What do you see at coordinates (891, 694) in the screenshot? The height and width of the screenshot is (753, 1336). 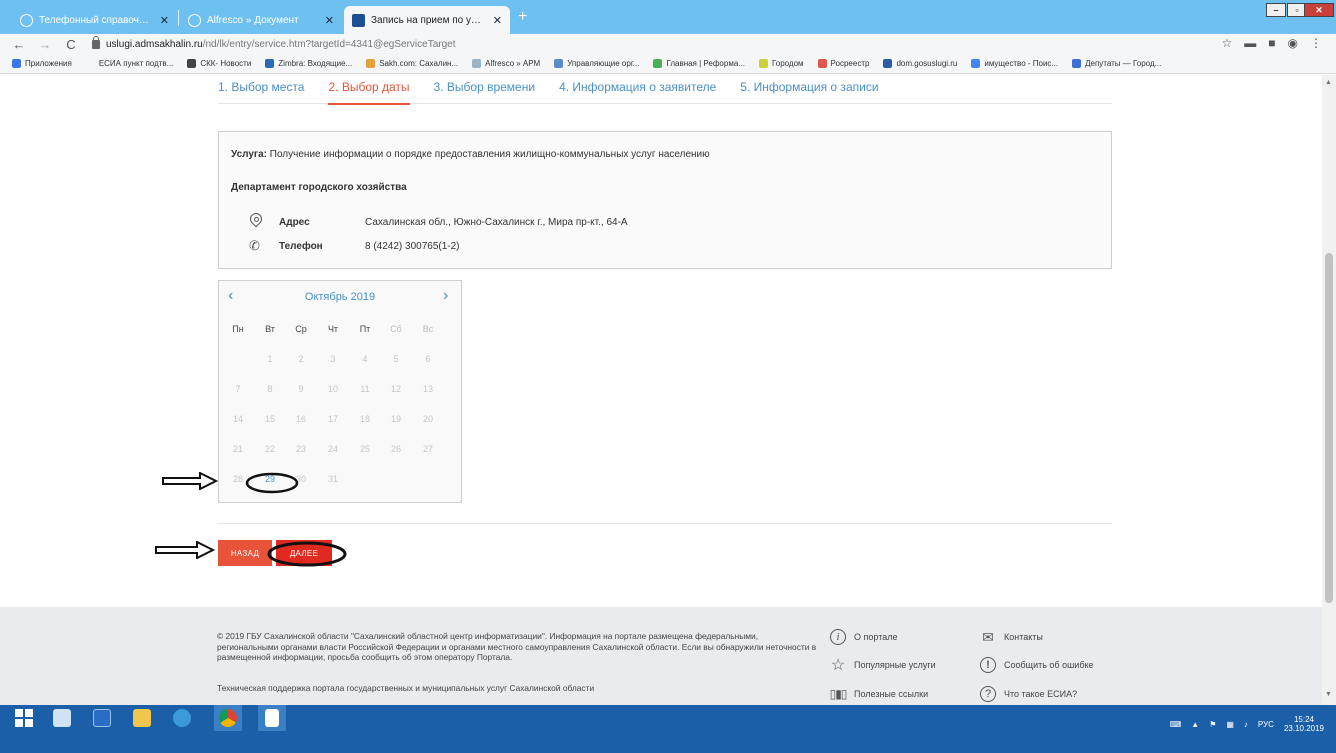 I see `footer-link-label: Полезные ссылки` at bounding box center [891, 694].